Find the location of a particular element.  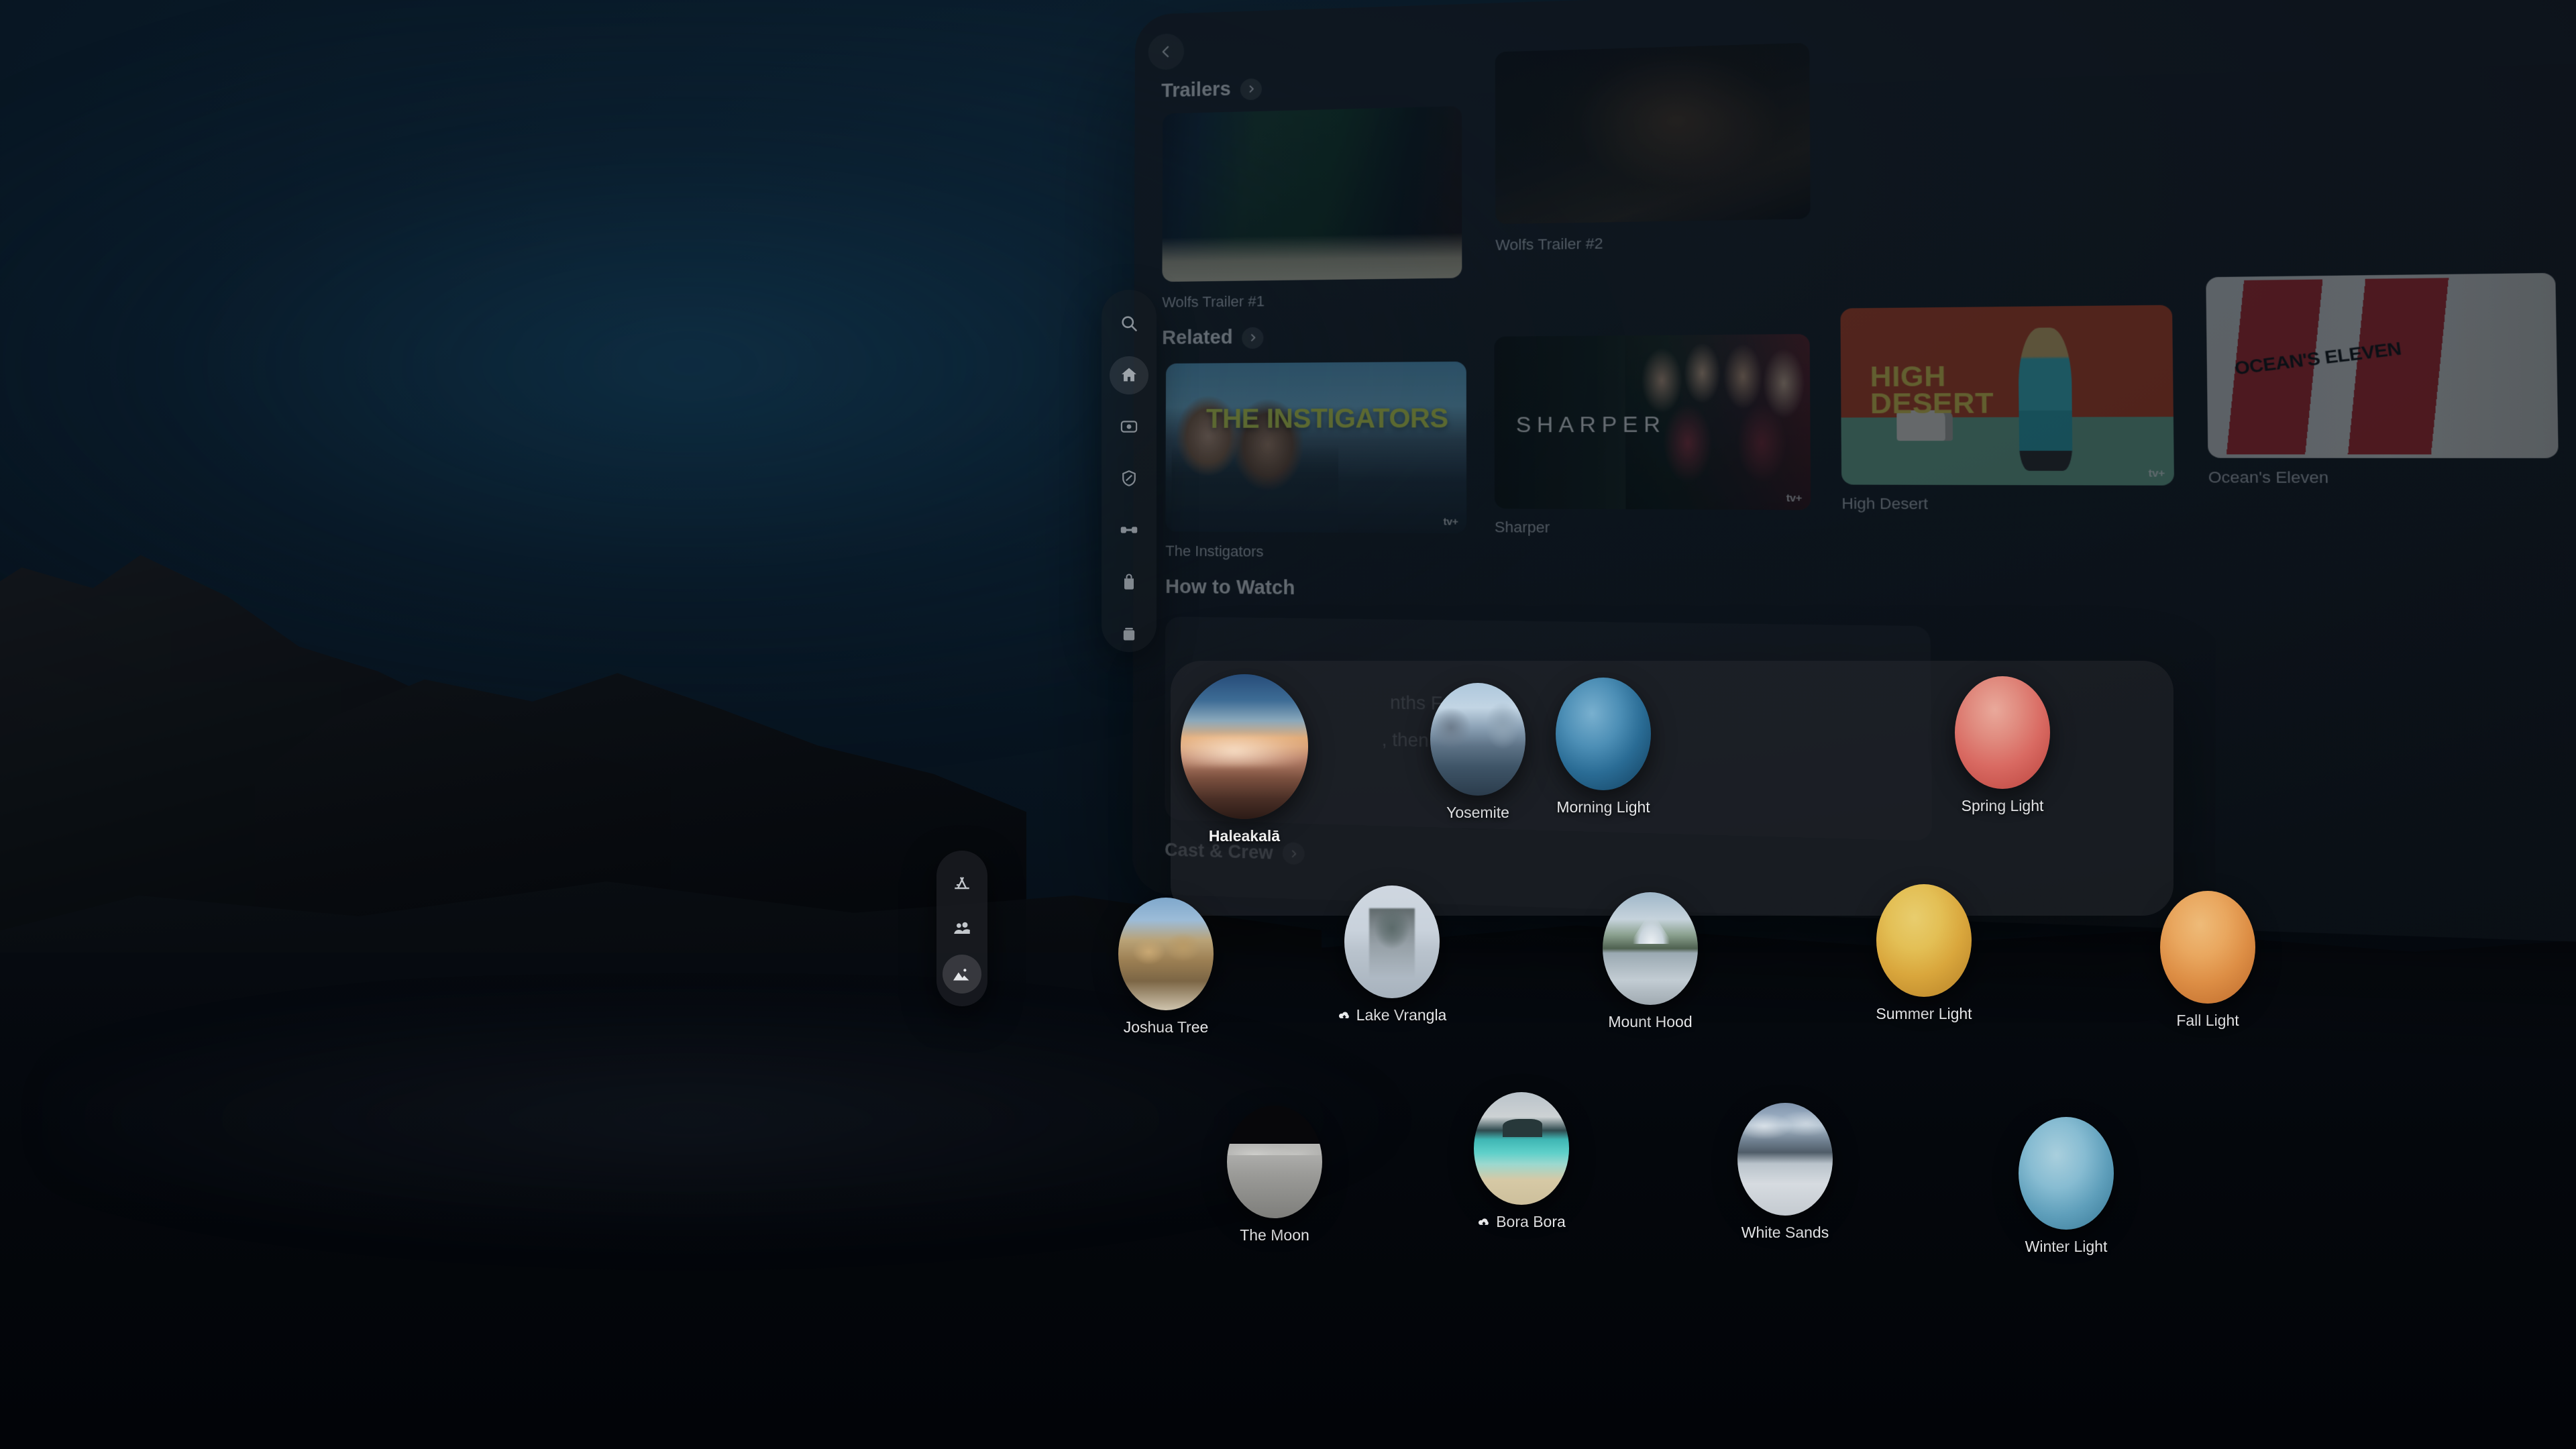

environment-item-joshua-tree: Joshua Tree is located at coordinates (1165, 967).